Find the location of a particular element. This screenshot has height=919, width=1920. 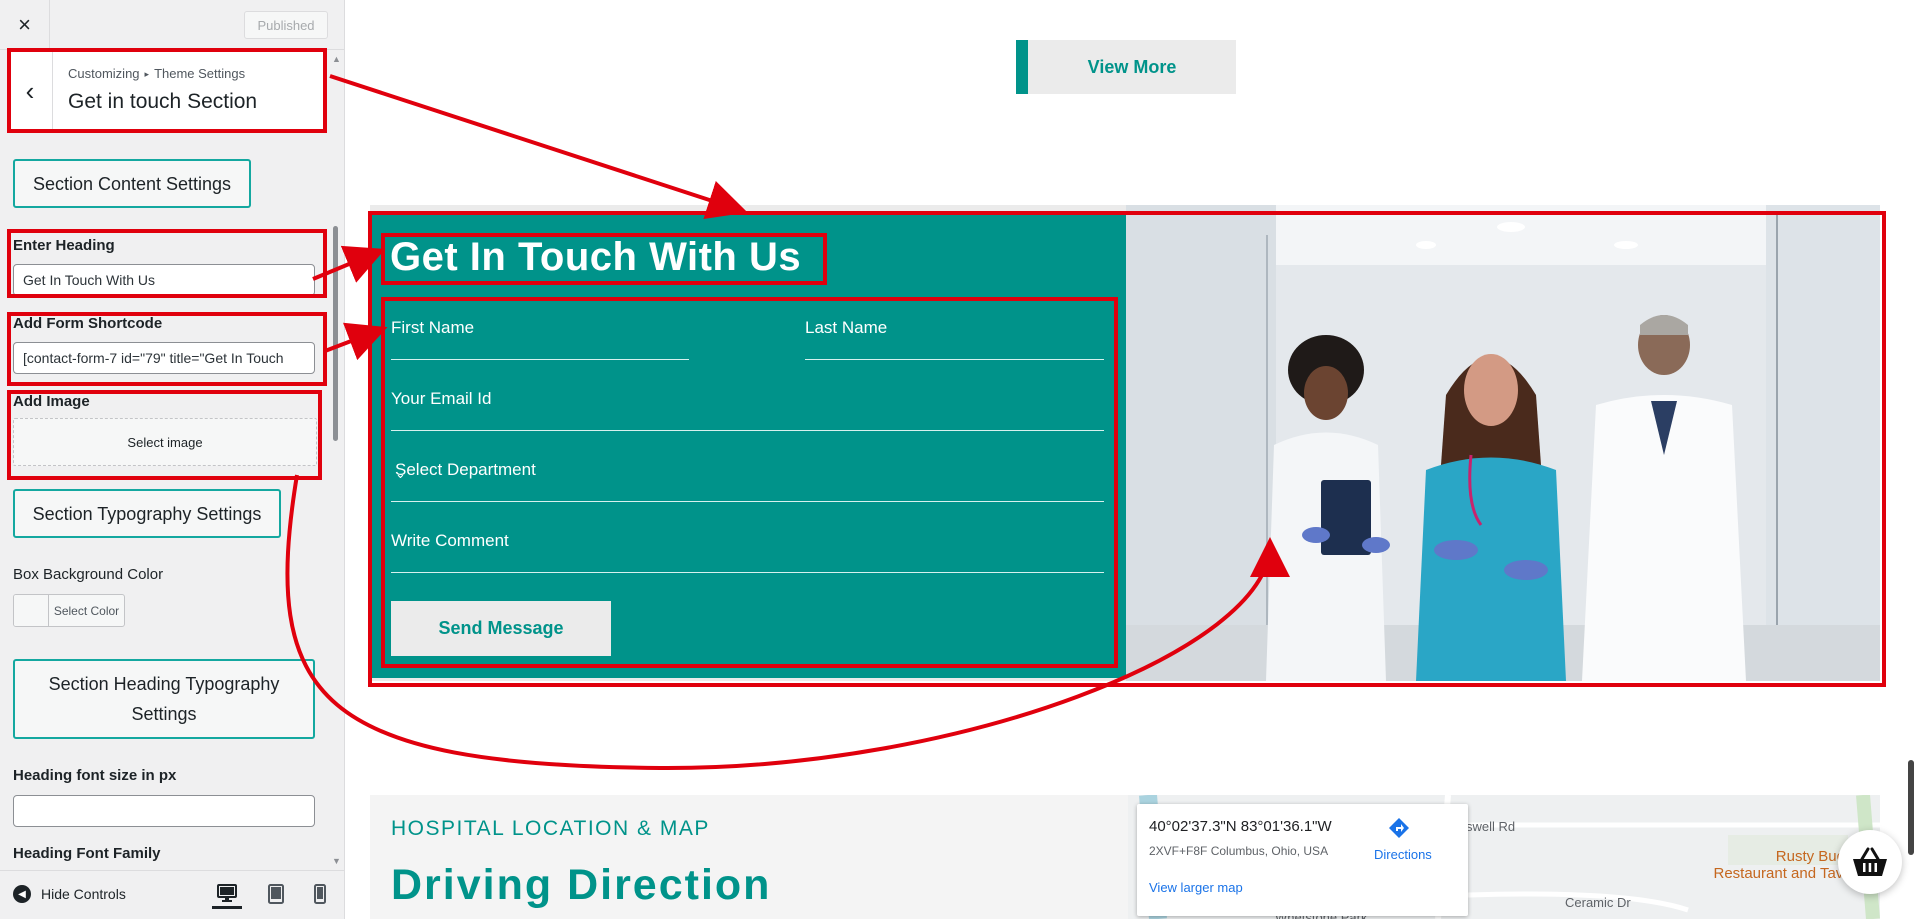

select-color-label: Select Color is located at coordinates (86, 610).